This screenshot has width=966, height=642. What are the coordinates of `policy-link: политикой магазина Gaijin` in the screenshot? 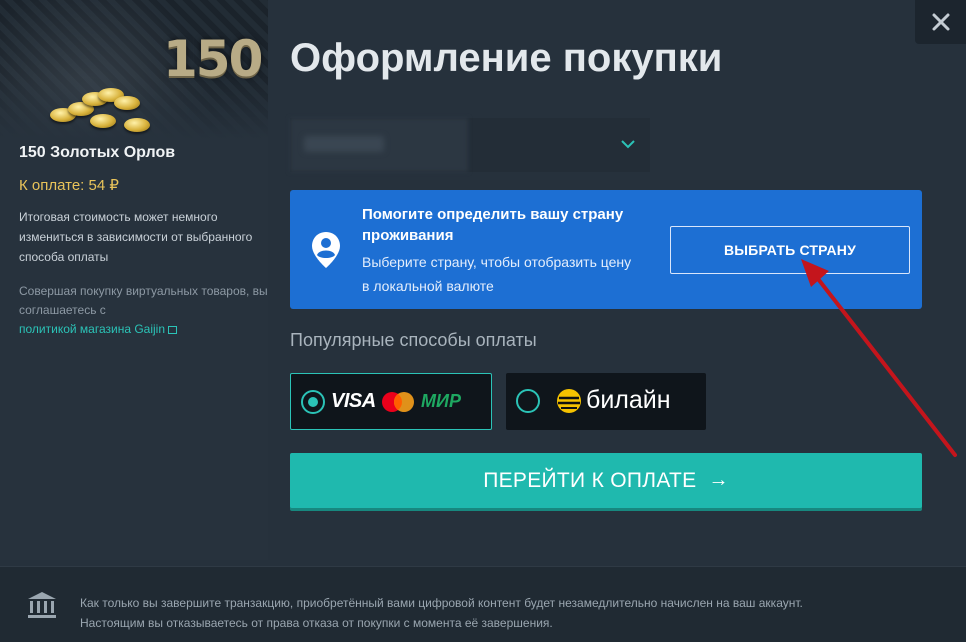 It's located at (92, 329).